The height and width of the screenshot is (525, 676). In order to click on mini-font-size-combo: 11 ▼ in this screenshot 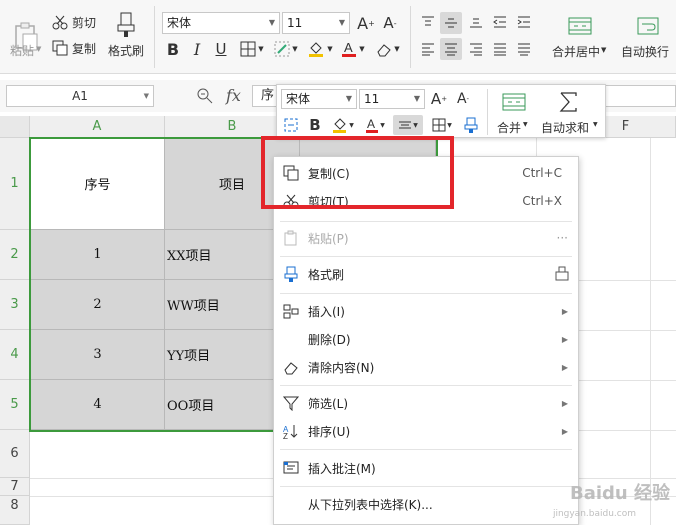, I will do `click(392, 99)`.